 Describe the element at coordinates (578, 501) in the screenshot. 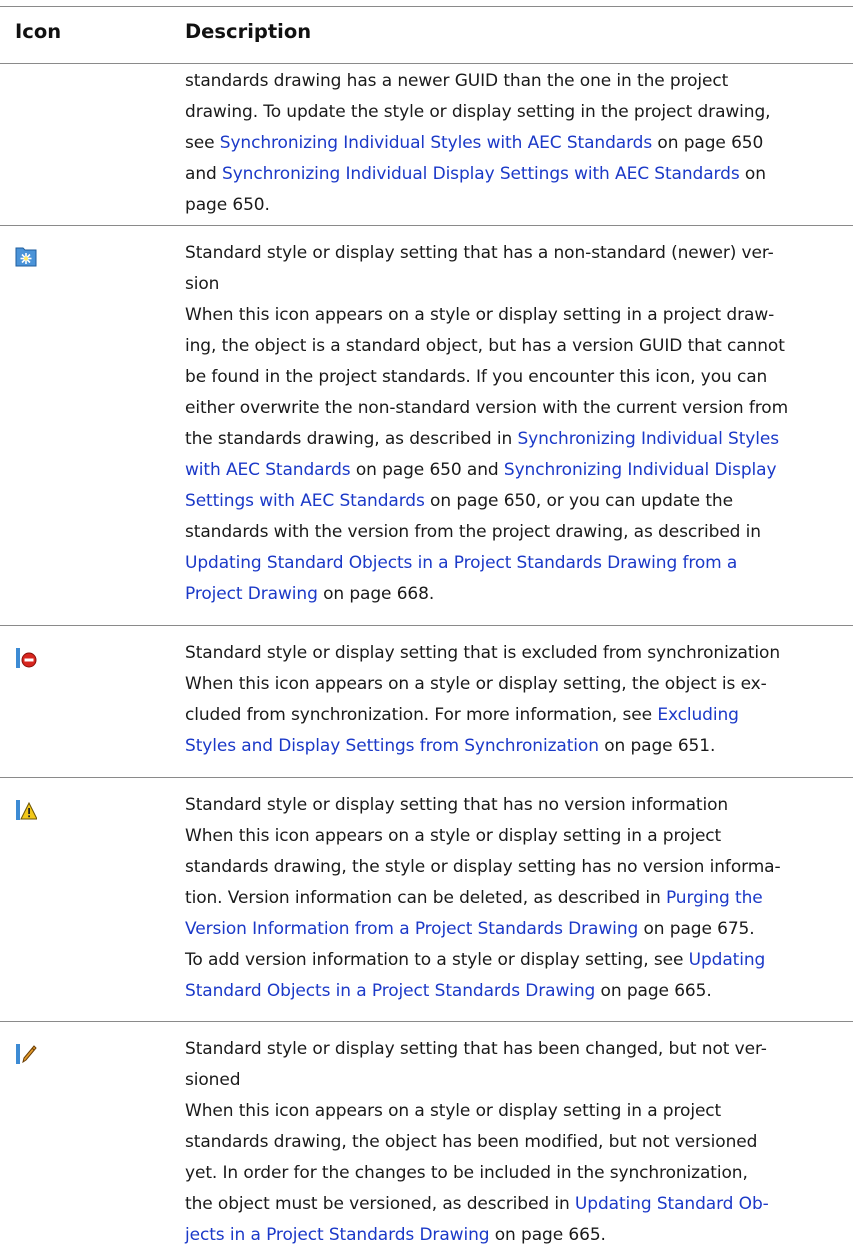

I see `description-text: on page 650, or you can update the` at that location.